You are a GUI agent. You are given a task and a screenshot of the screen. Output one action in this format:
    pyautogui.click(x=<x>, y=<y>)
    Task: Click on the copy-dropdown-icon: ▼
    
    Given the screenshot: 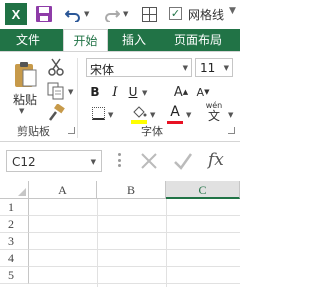 What is the action you would take?
    pyautogui.click(x=70, y=92)
    